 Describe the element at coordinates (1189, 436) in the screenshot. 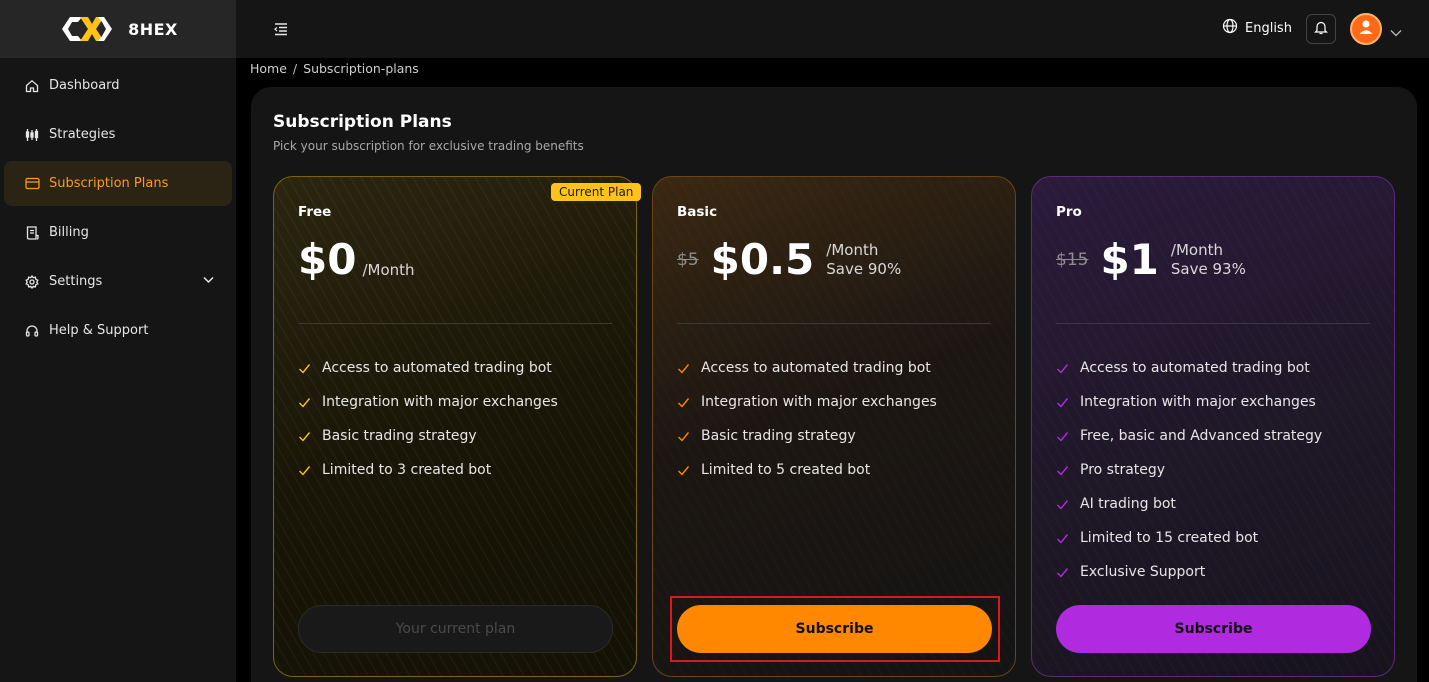

I see `feature-item: Free, basic and Advanced strategy` at that location.